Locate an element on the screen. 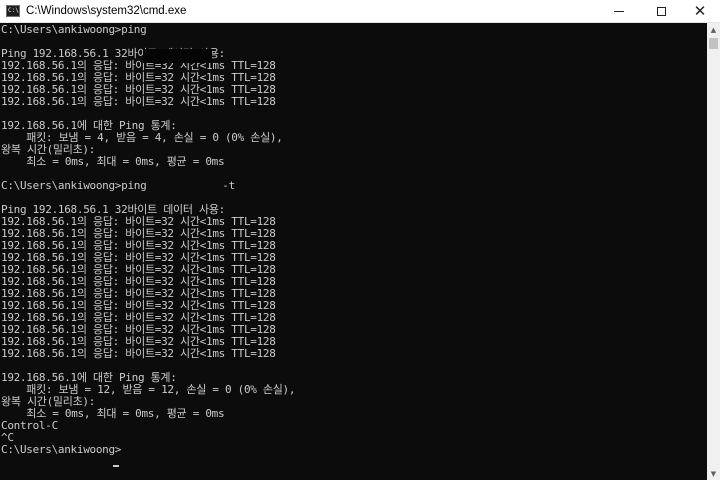 The width and height of the screenshot is (720, 480). minimize-icon is located at coordinates (619, 11).